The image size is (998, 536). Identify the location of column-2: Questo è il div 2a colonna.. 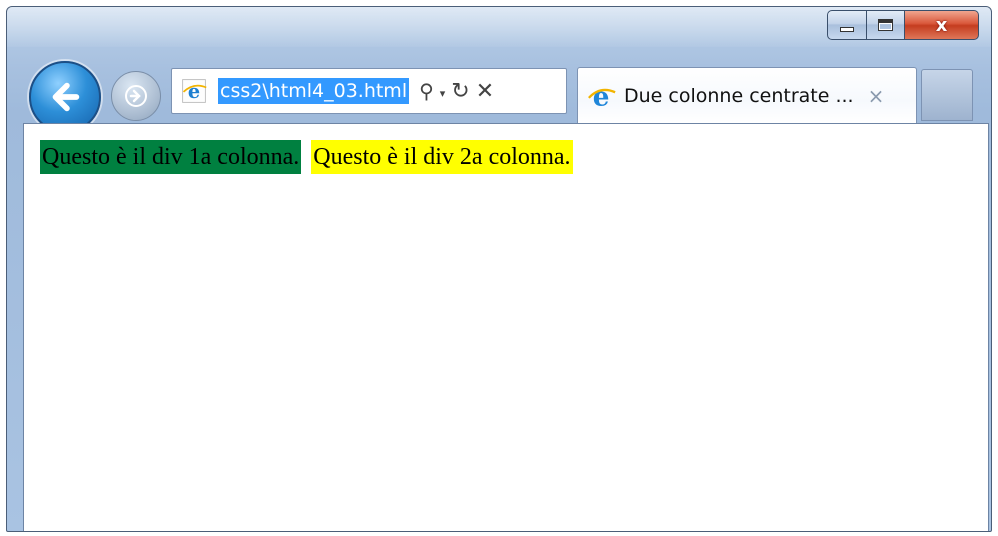
(442, 157).